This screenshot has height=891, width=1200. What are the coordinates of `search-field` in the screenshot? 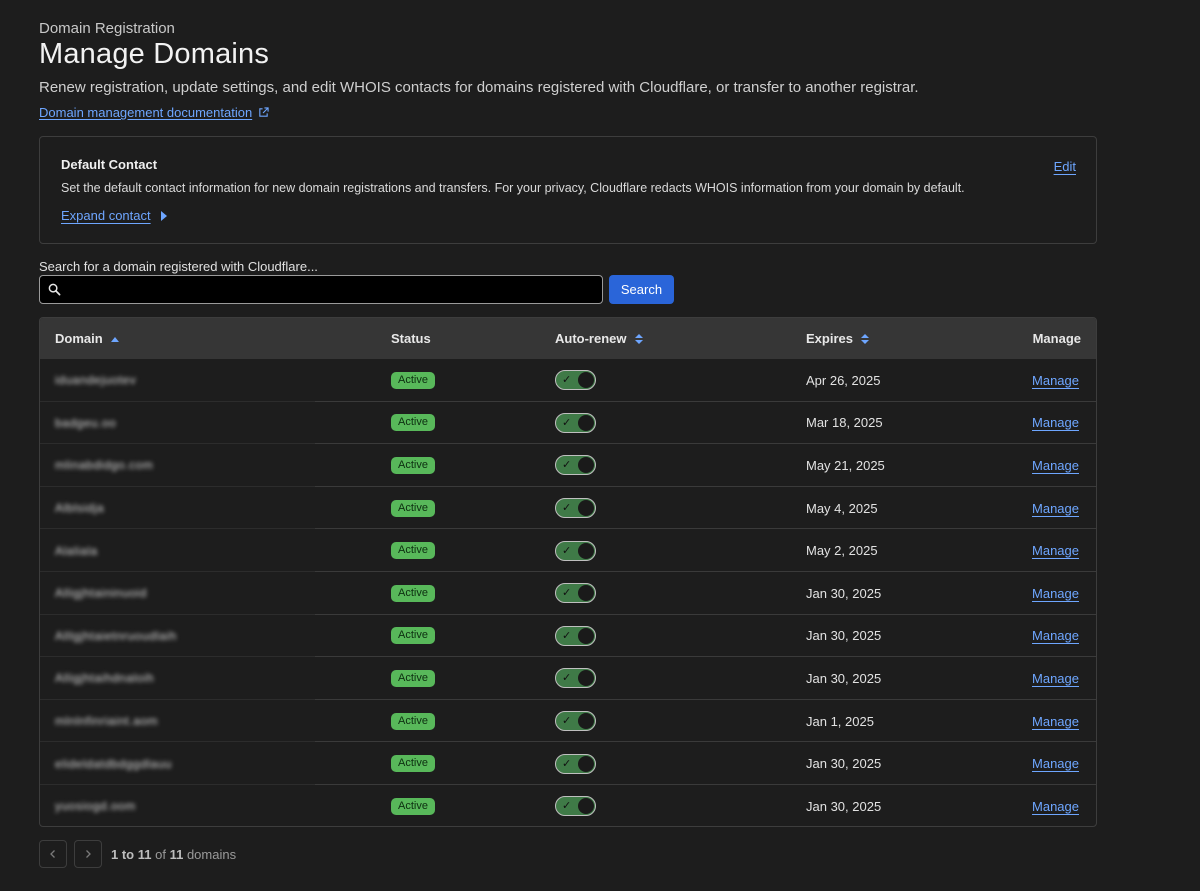 It's located at (321, 289).